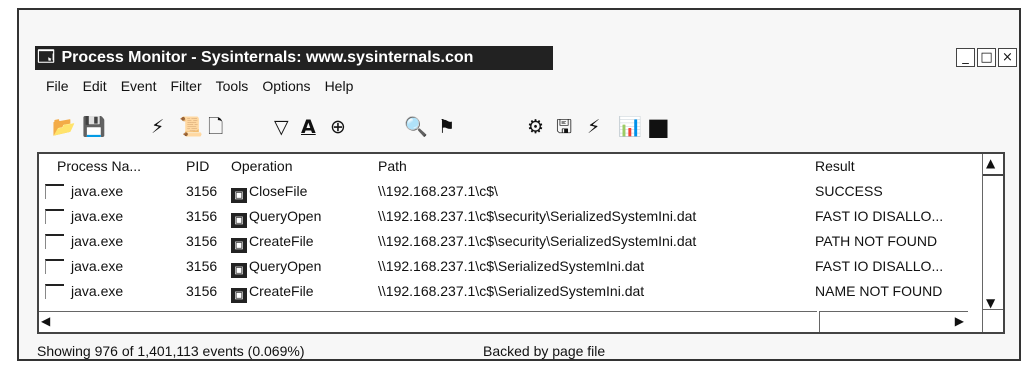 This screenshot has width=1028, height=367. Describe the element at coordinates (94, 127) in the screenshot. I see `save-icon: 💾` at that location.